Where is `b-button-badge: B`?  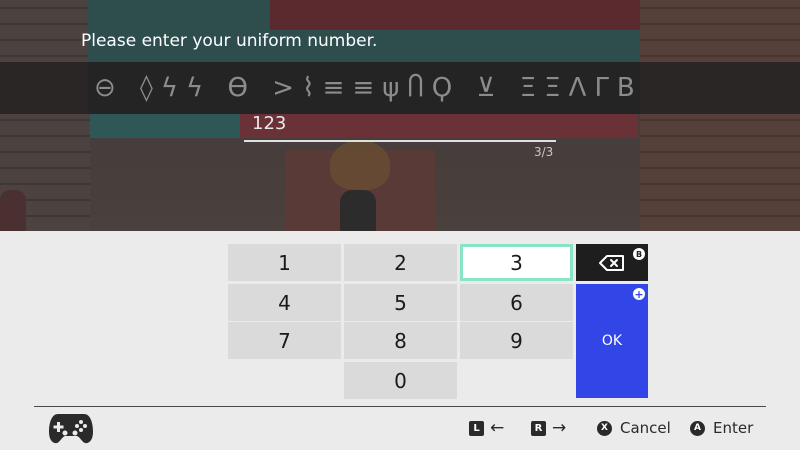
b-button-badge: B is located at coordinates (639, 254).